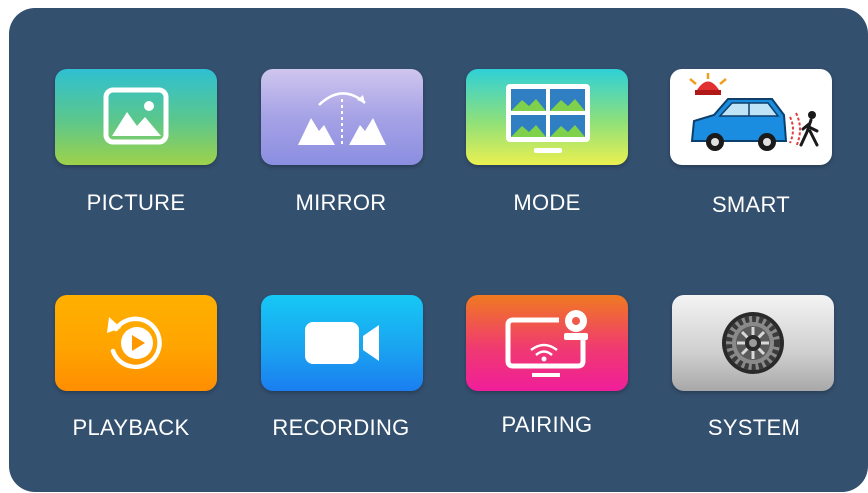 The width and height of the screenshot is (868, 493). I want to click on picture-icon, so click(136, 116).